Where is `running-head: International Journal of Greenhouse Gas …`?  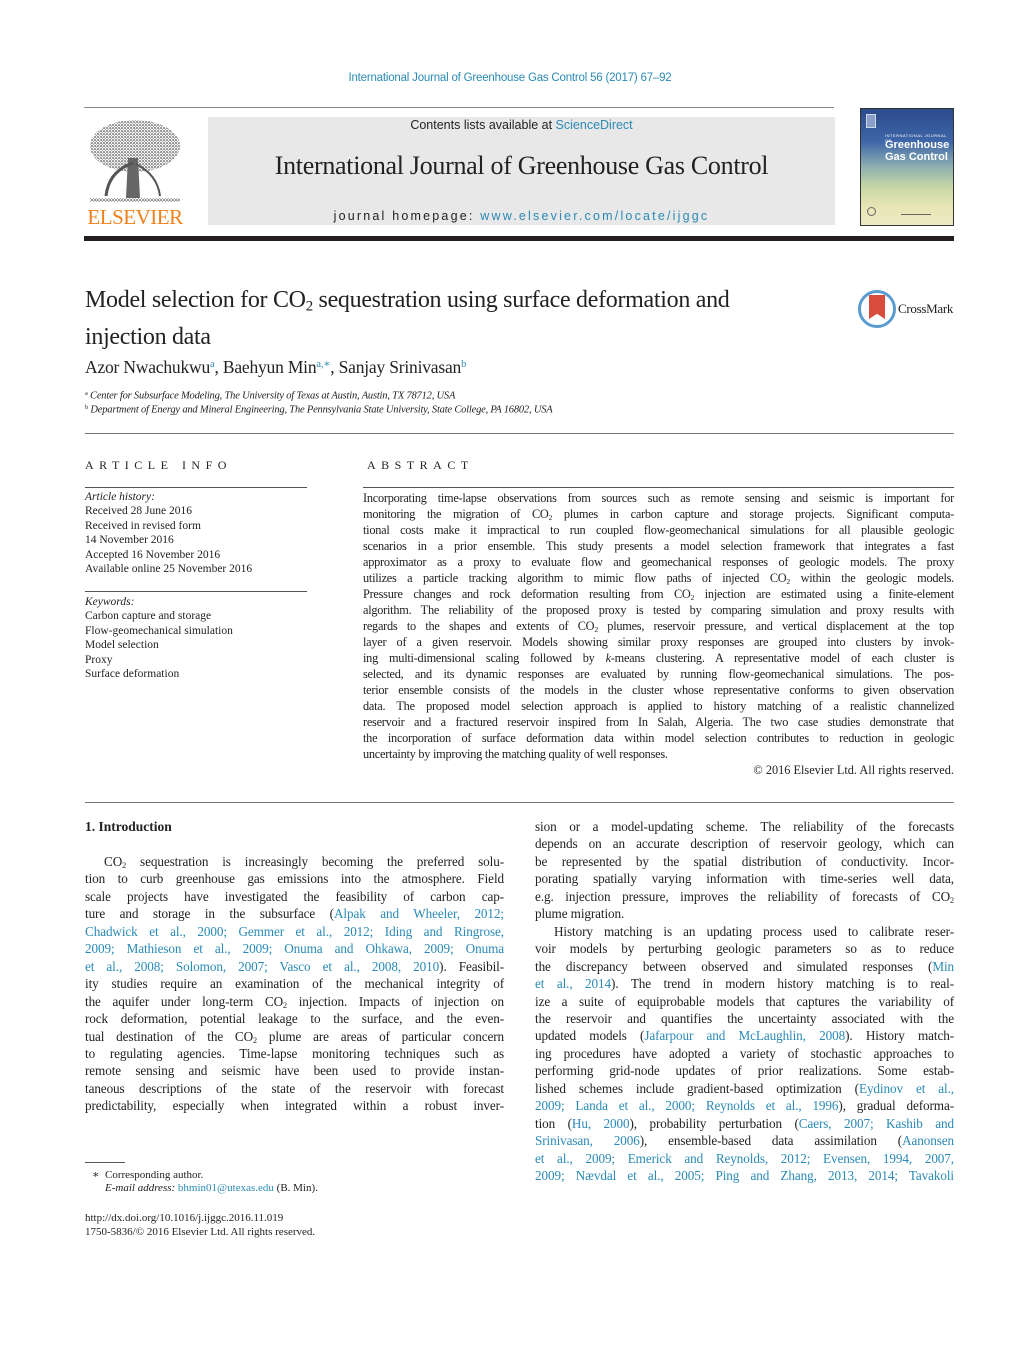
running-head: International Journal of Greenhouse Gas … is located at coordinates (510, 78).